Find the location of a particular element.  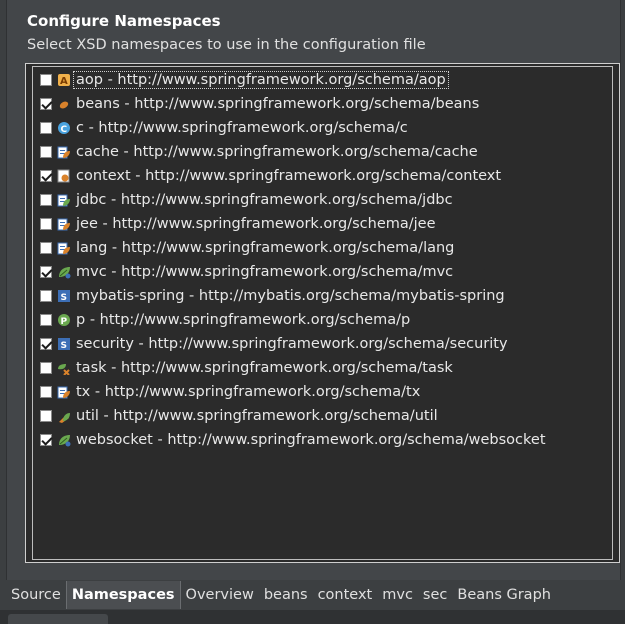

bottom-tab-stub is located at coordinates (58, 619).